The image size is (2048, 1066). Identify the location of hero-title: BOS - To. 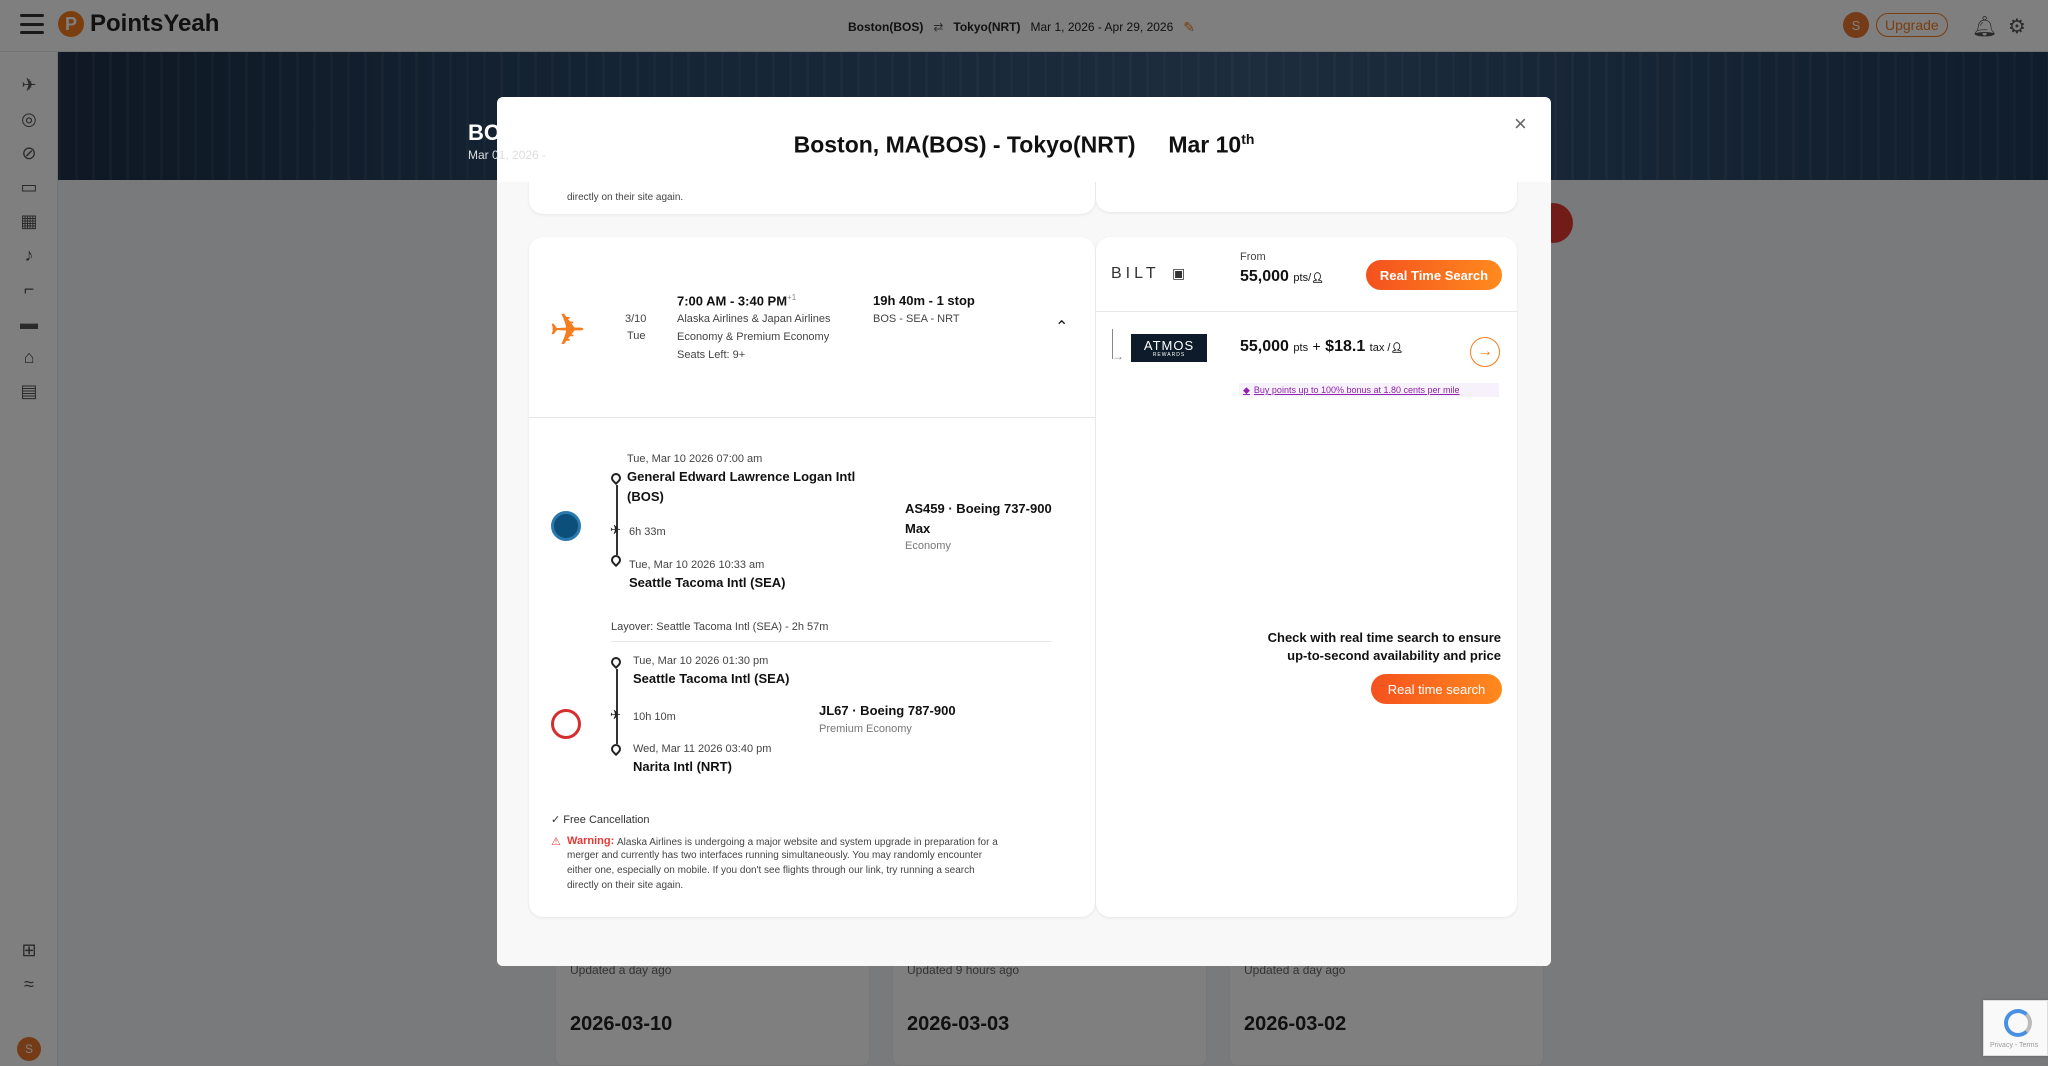
(514, 132).